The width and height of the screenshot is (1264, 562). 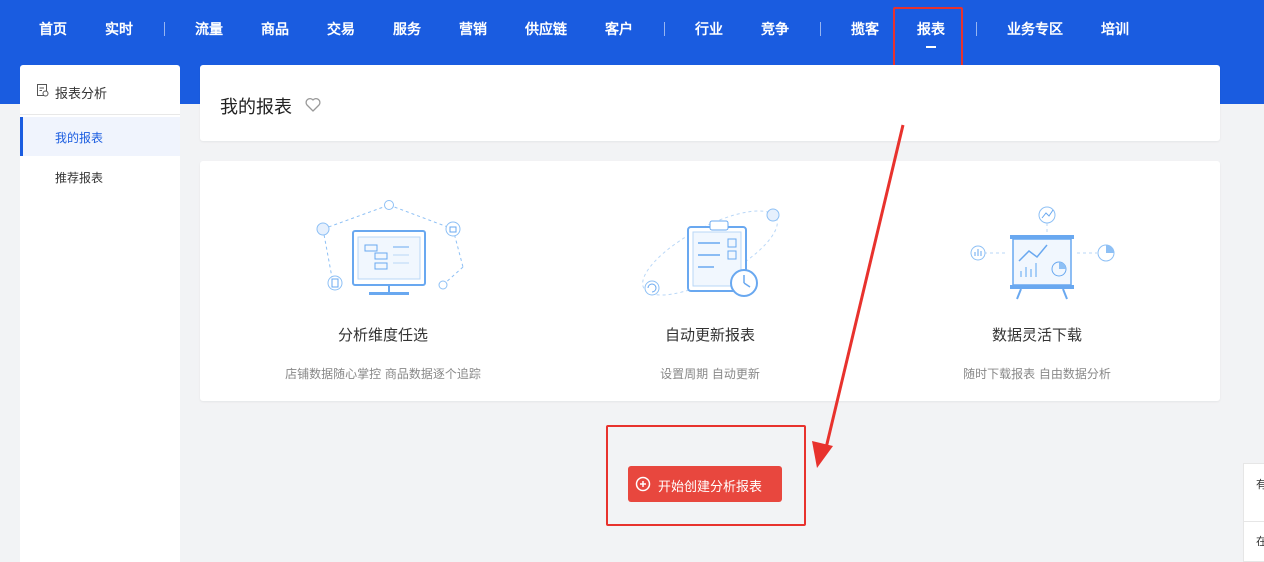 What do you see at coordinates (390, 247) in the screenshot?
I see `monitor-chart-icon` at bounding box center [390, 247].